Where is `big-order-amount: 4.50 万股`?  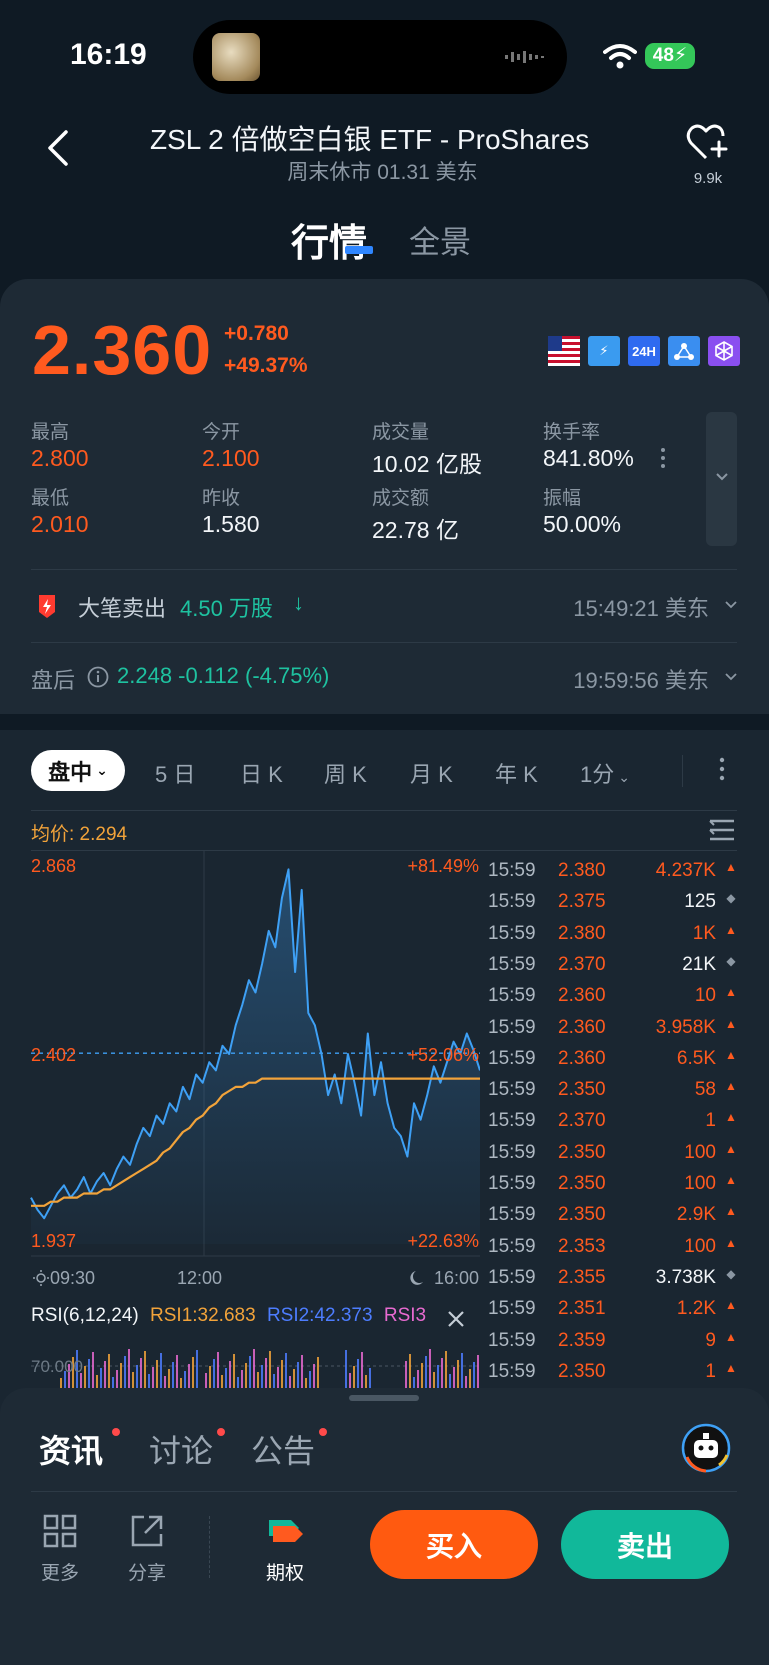
big-order-amount: 4.50 万股 is located at coordinates (226, 608).